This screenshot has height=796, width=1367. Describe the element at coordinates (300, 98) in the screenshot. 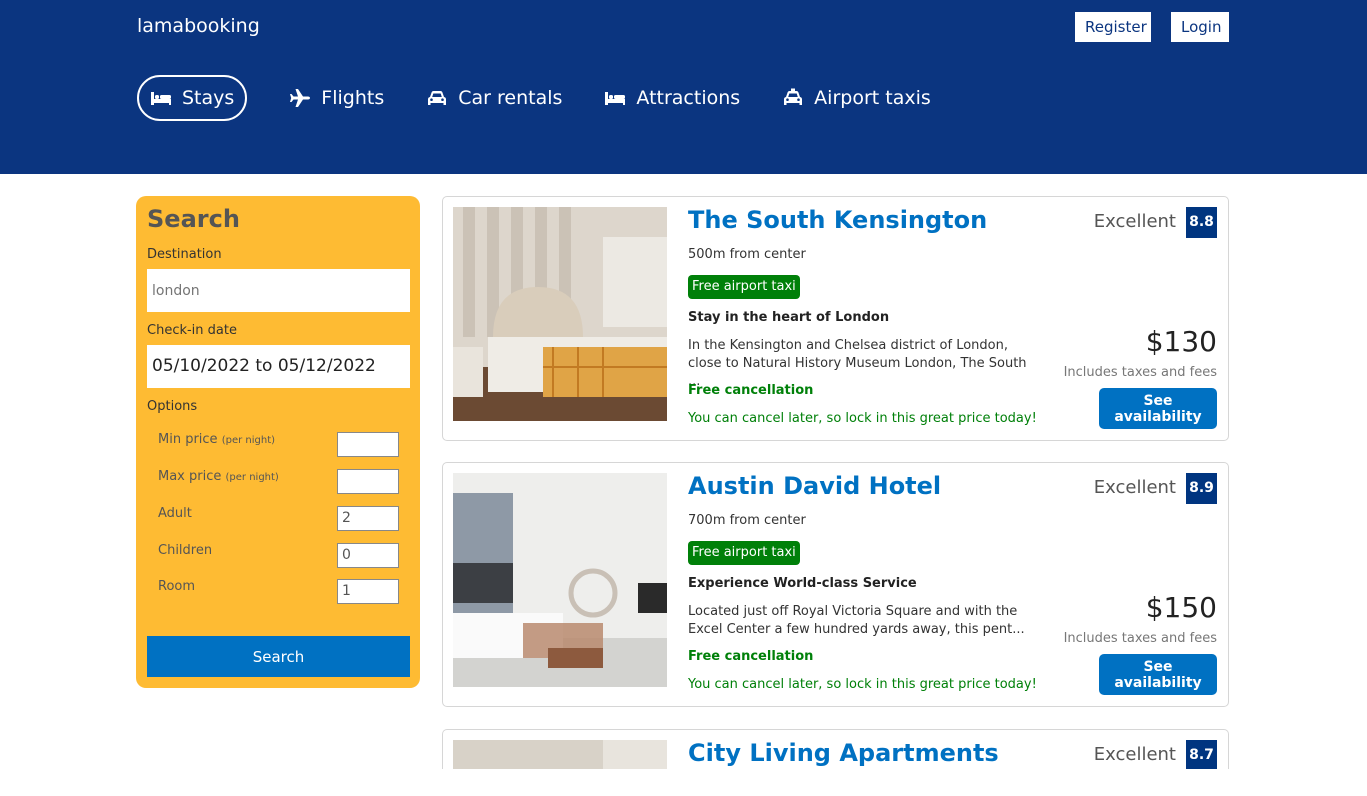

I see `plane-icon` at that location.